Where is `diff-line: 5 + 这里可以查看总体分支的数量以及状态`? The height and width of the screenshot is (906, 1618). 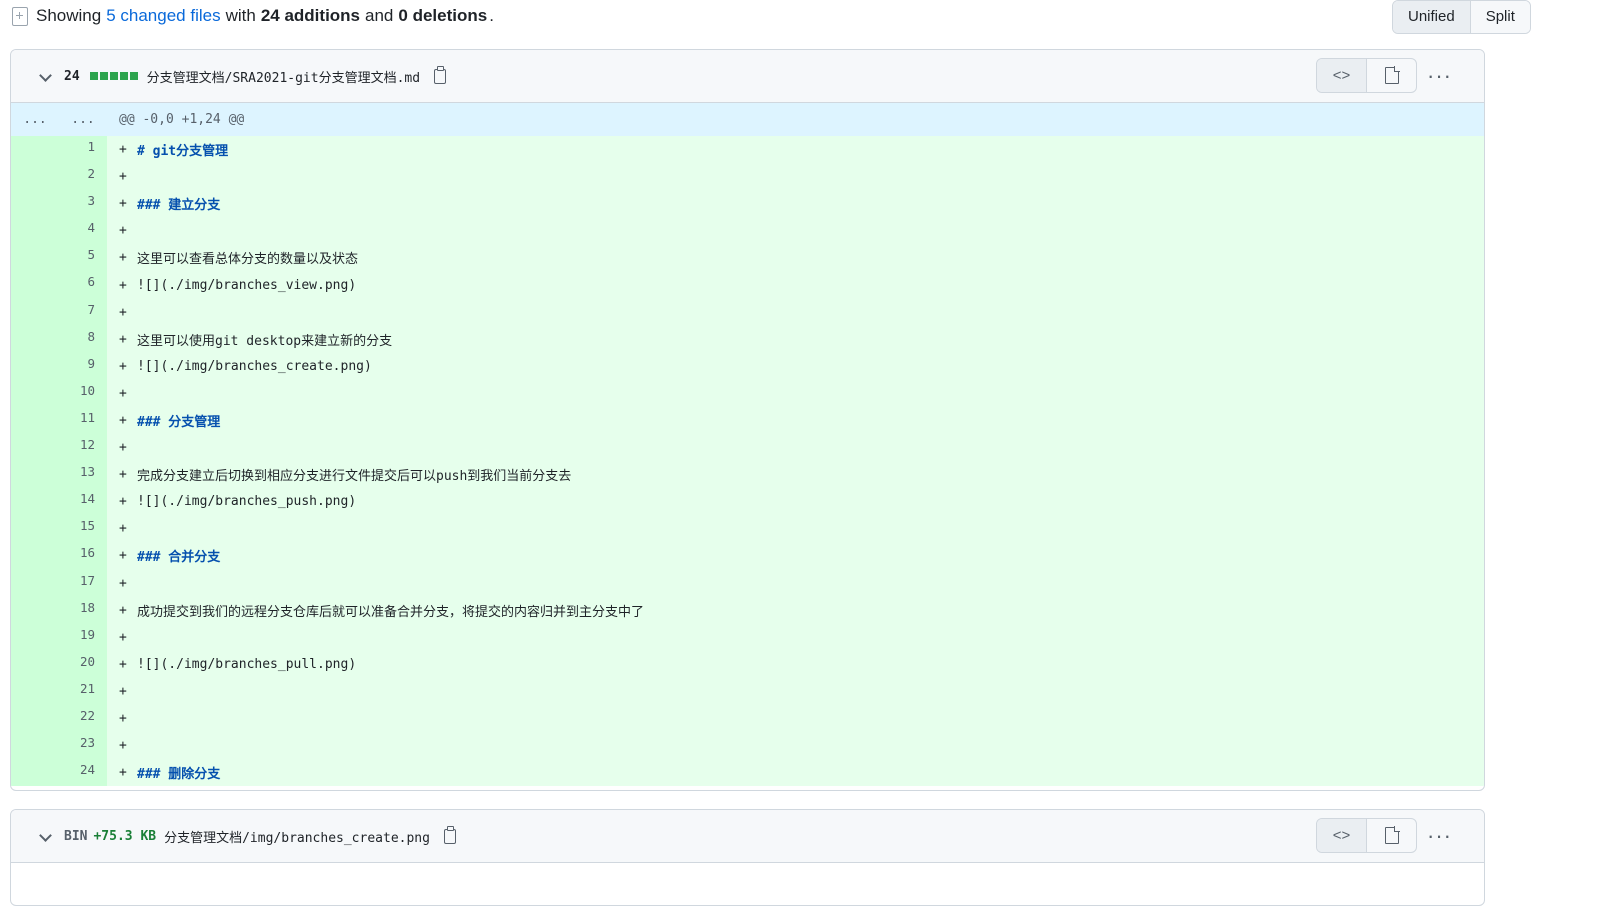 diff-line: 5 + 这里可以查看总体分支的数量以及状态 is located at coordinates (747, 258).